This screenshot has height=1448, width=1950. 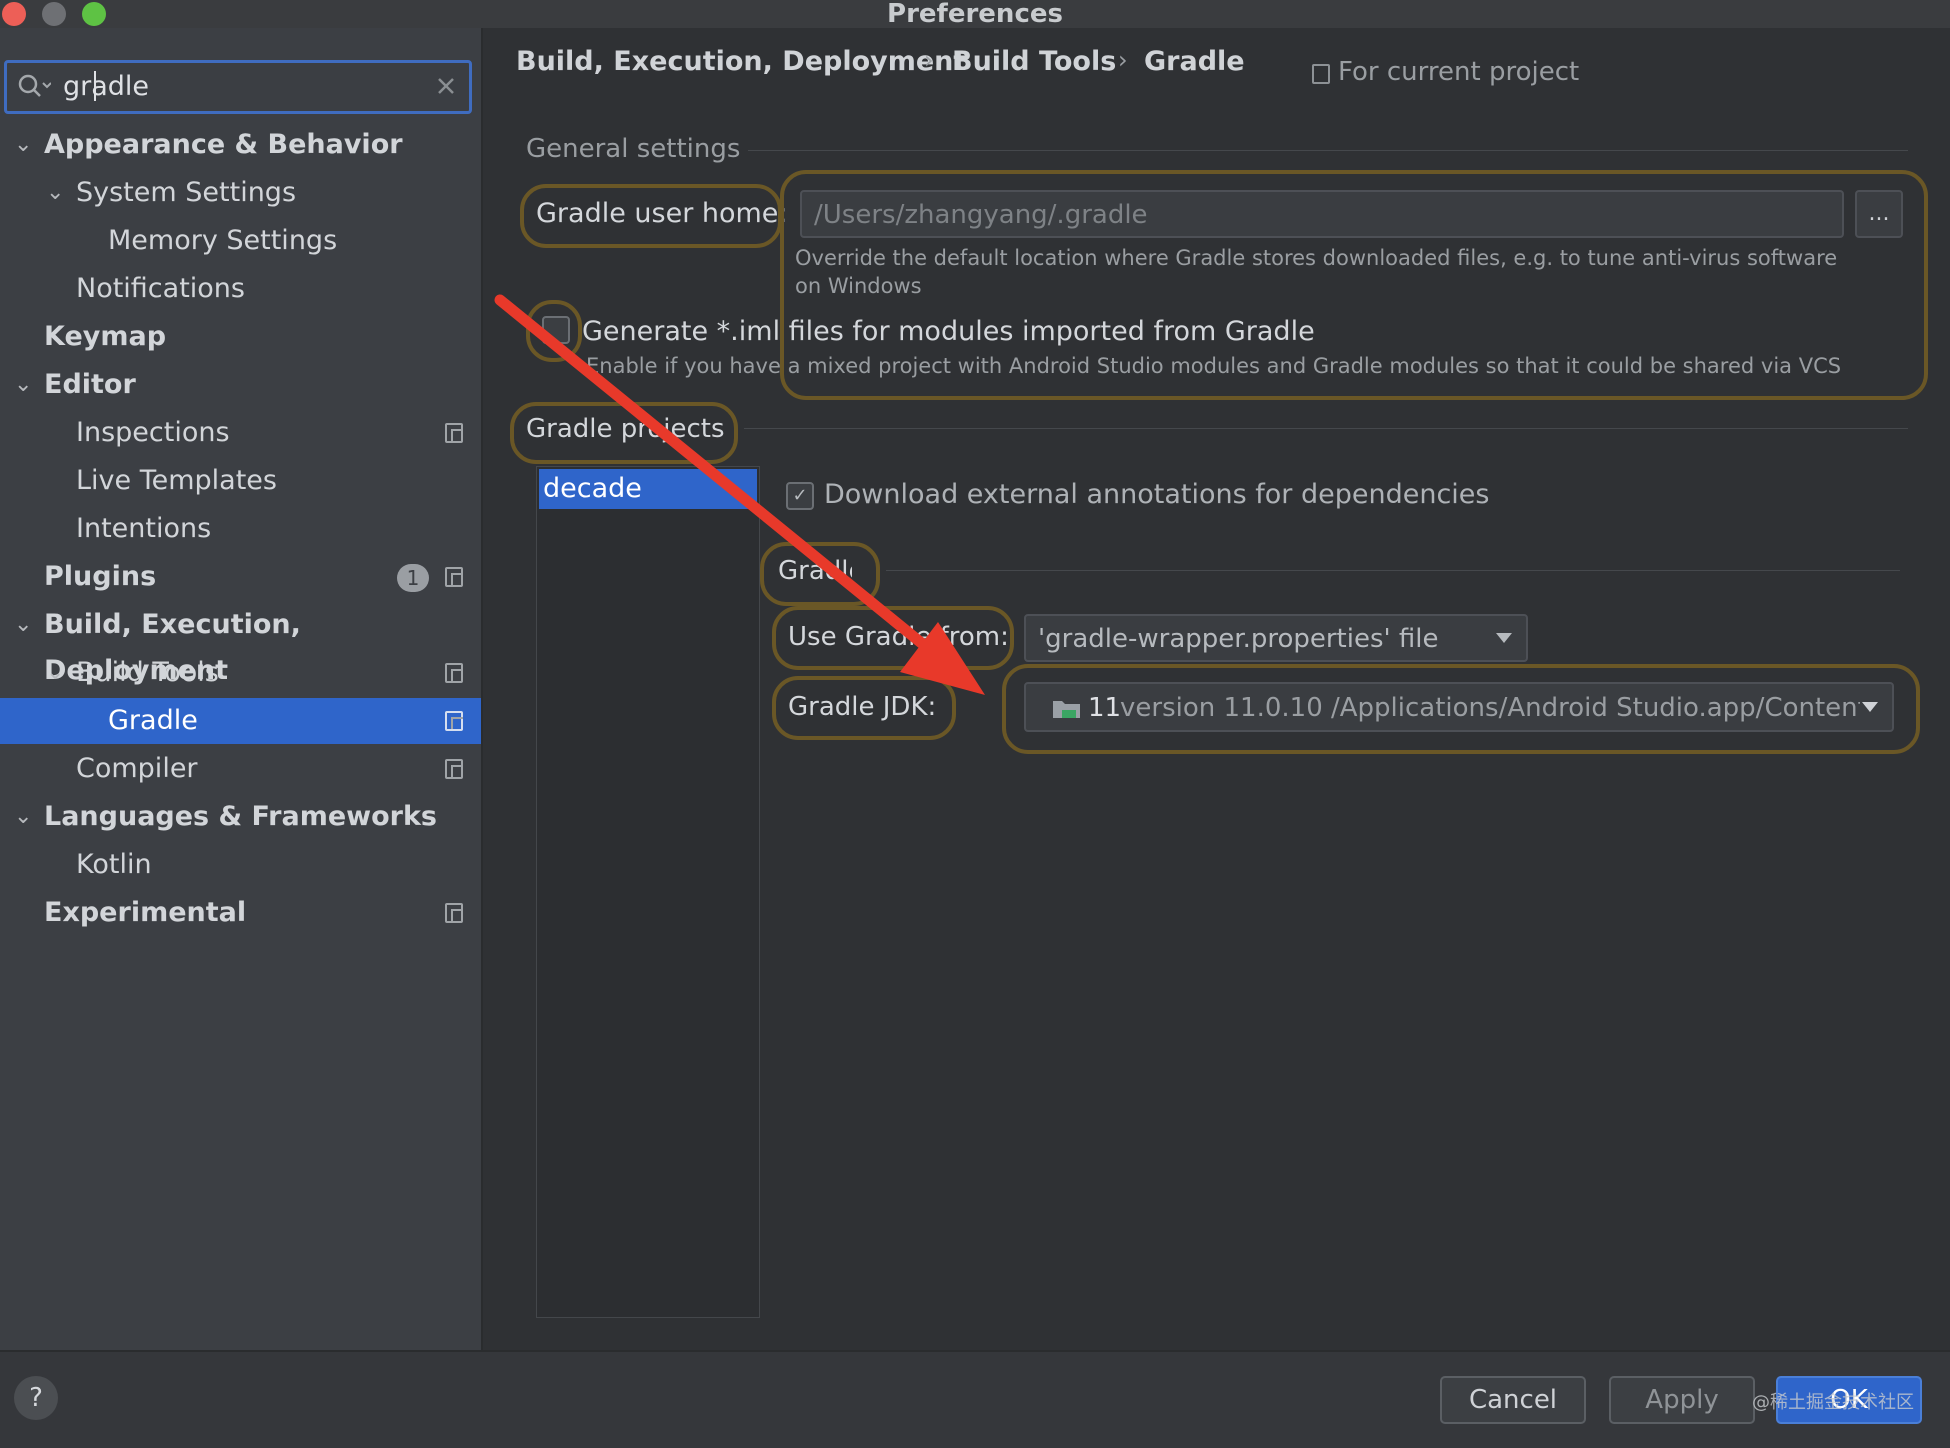 I want to click on breadcrumb-build-tools: Build Tools, so click(x=1034, y=61).